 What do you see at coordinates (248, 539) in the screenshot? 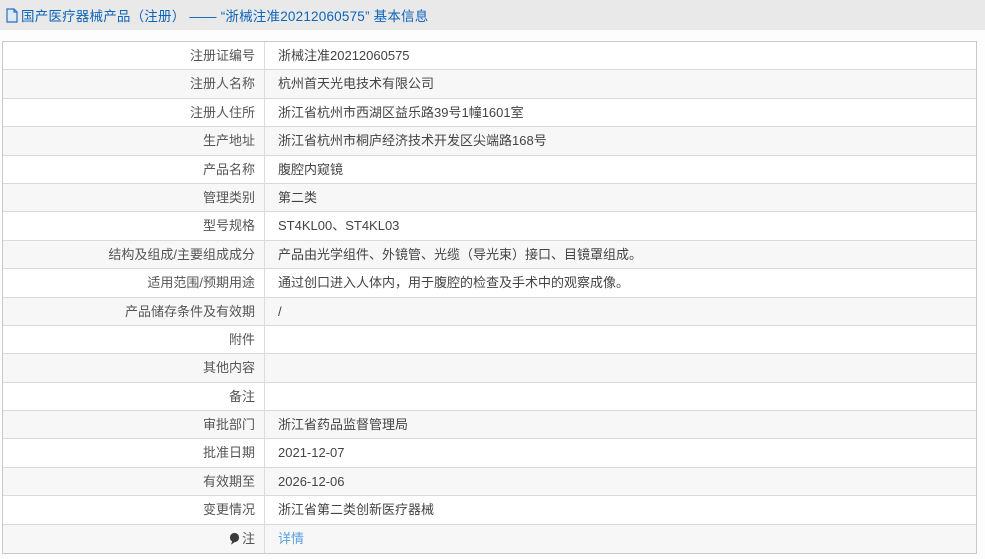
I see `row-label-text: 注` at bounding box center [248, 539].